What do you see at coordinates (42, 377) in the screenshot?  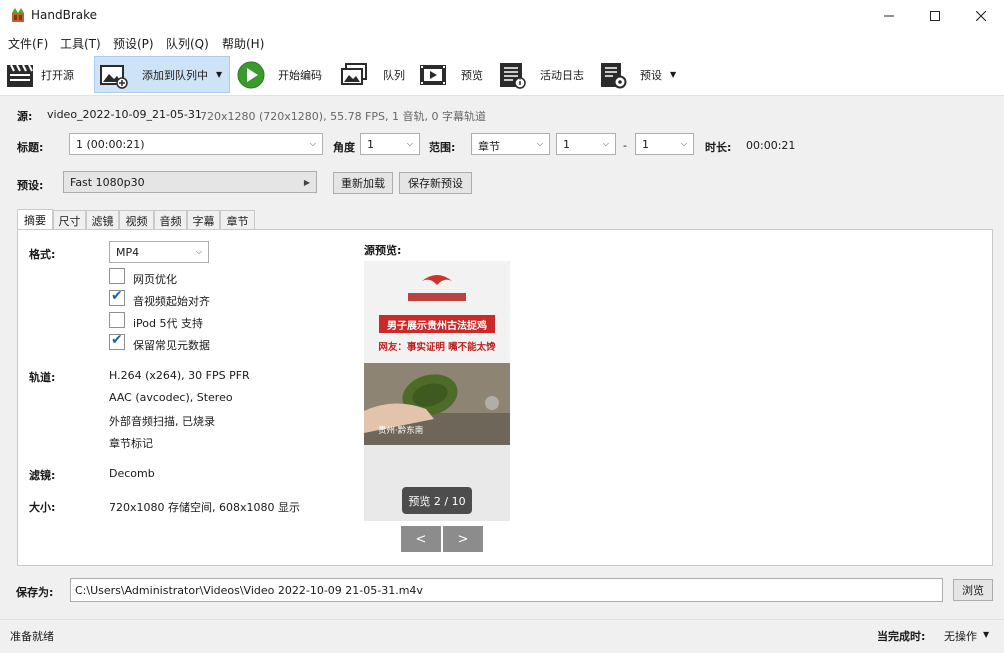 I see `tracks-label: 轨道:` at bounding box center [42, 377].